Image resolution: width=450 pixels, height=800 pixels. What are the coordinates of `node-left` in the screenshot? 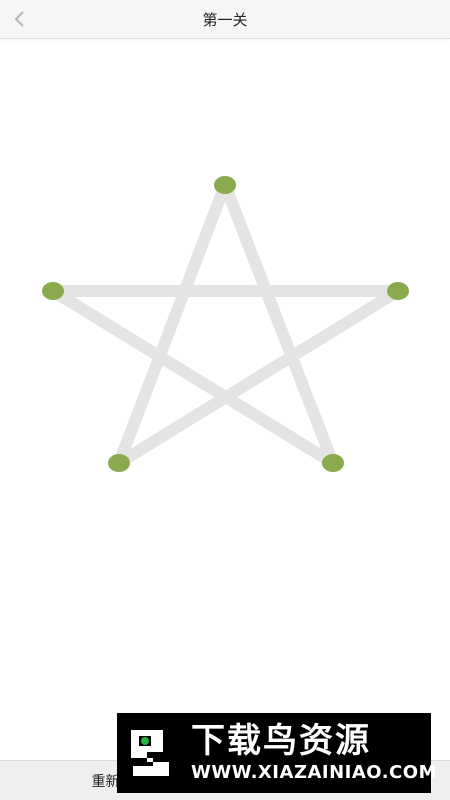 It's located at (53, 291).